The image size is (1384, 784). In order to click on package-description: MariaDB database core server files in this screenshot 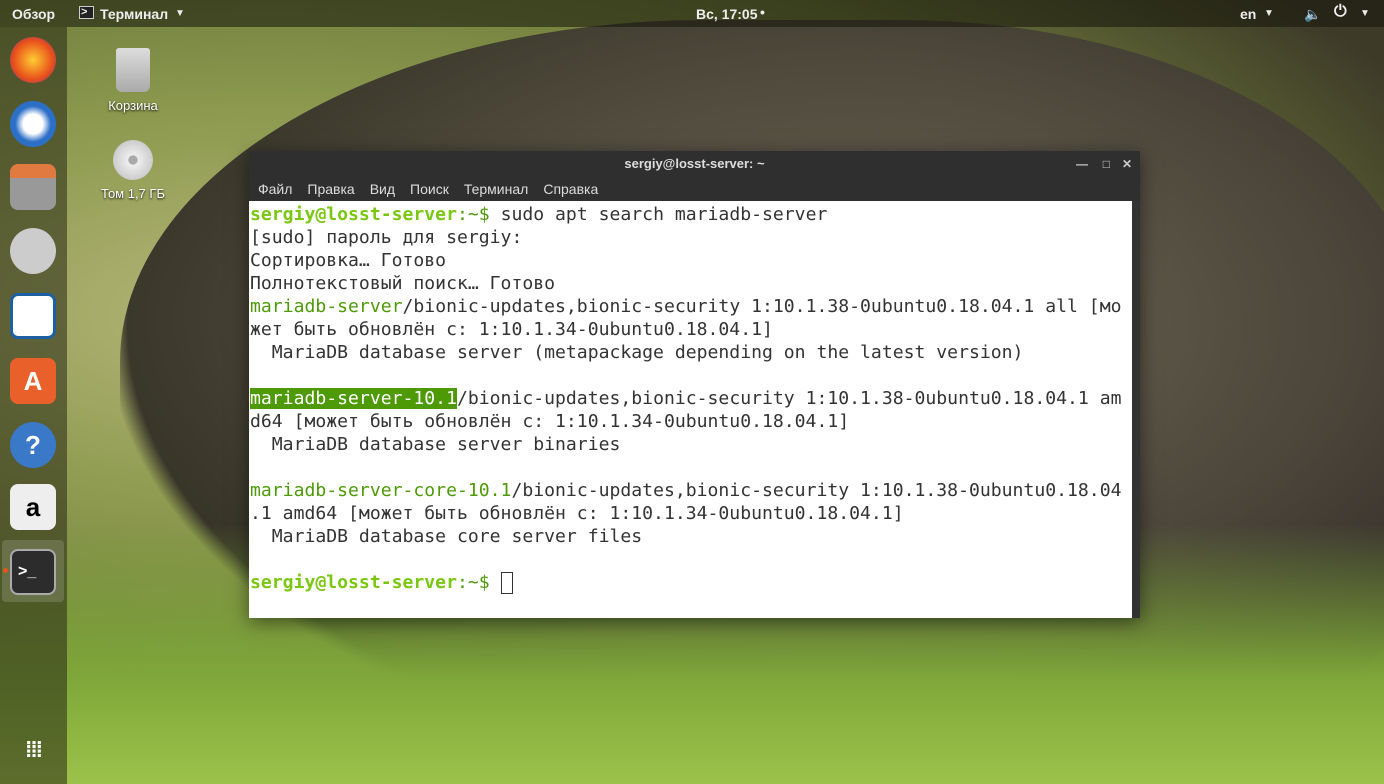, I will do `click(446, 536)`.